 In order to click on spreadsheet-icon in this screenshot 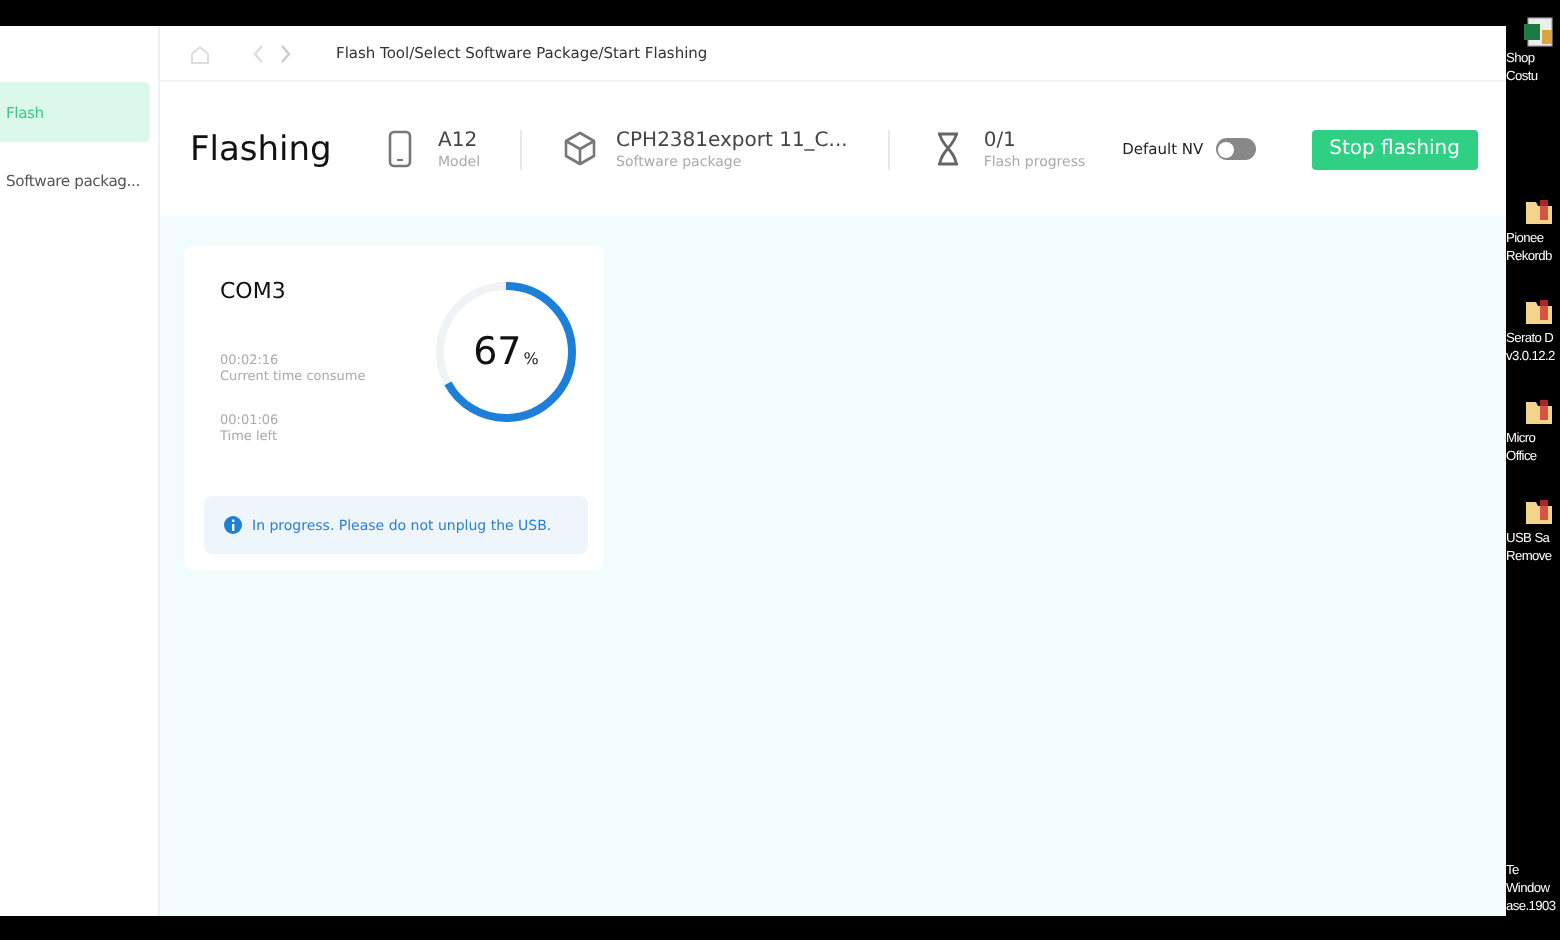, I will do `click(1538, 32)`.